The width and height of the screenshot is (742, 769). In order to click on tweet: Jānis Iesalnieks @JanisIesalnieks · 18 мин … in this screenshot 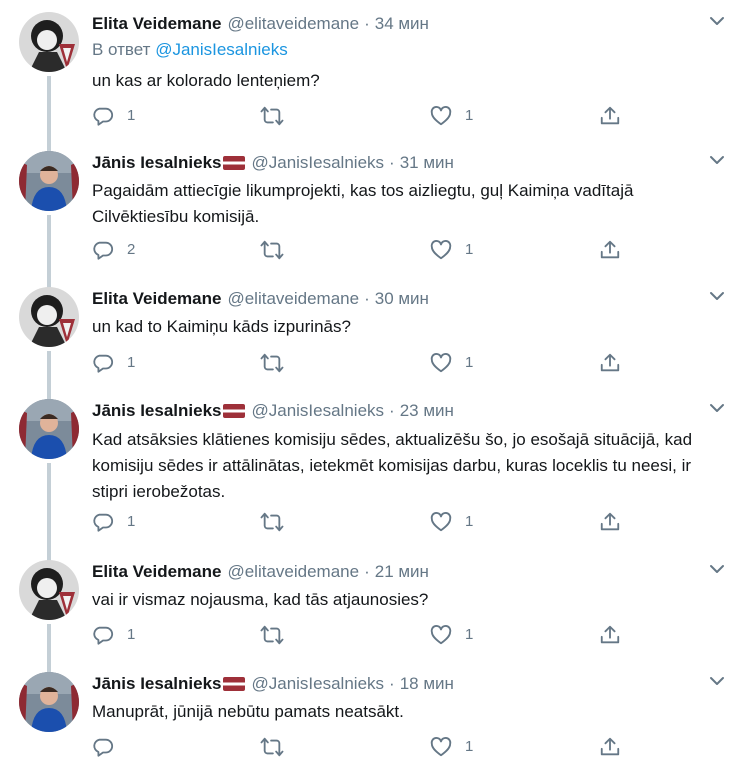, I will do `click(371, 720)`.